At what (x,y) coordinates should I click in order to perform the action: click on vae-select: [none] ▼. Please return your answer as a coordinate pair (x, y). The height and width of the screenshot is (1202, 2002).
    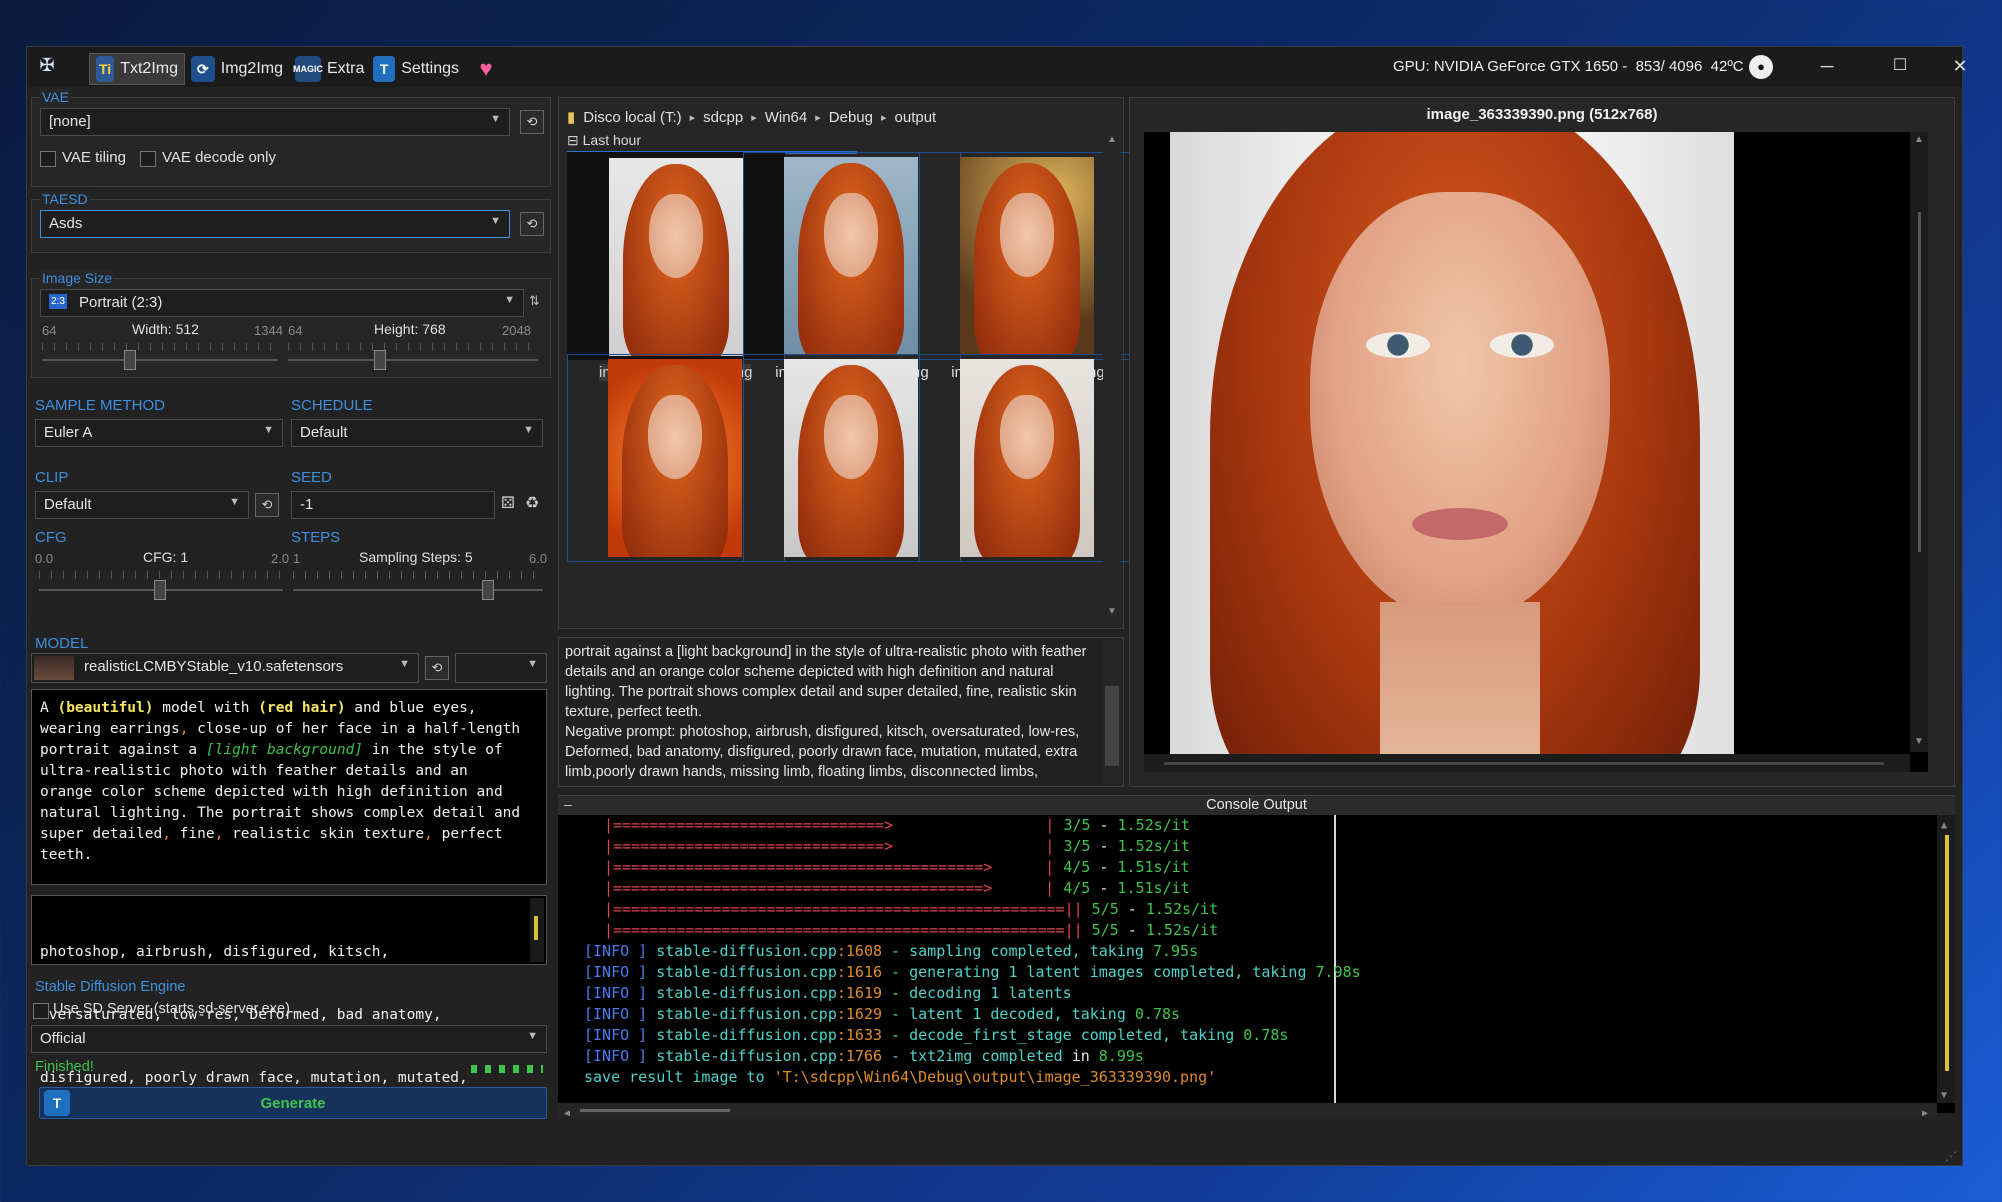
    Looking at the image, I should click on (275, 122).